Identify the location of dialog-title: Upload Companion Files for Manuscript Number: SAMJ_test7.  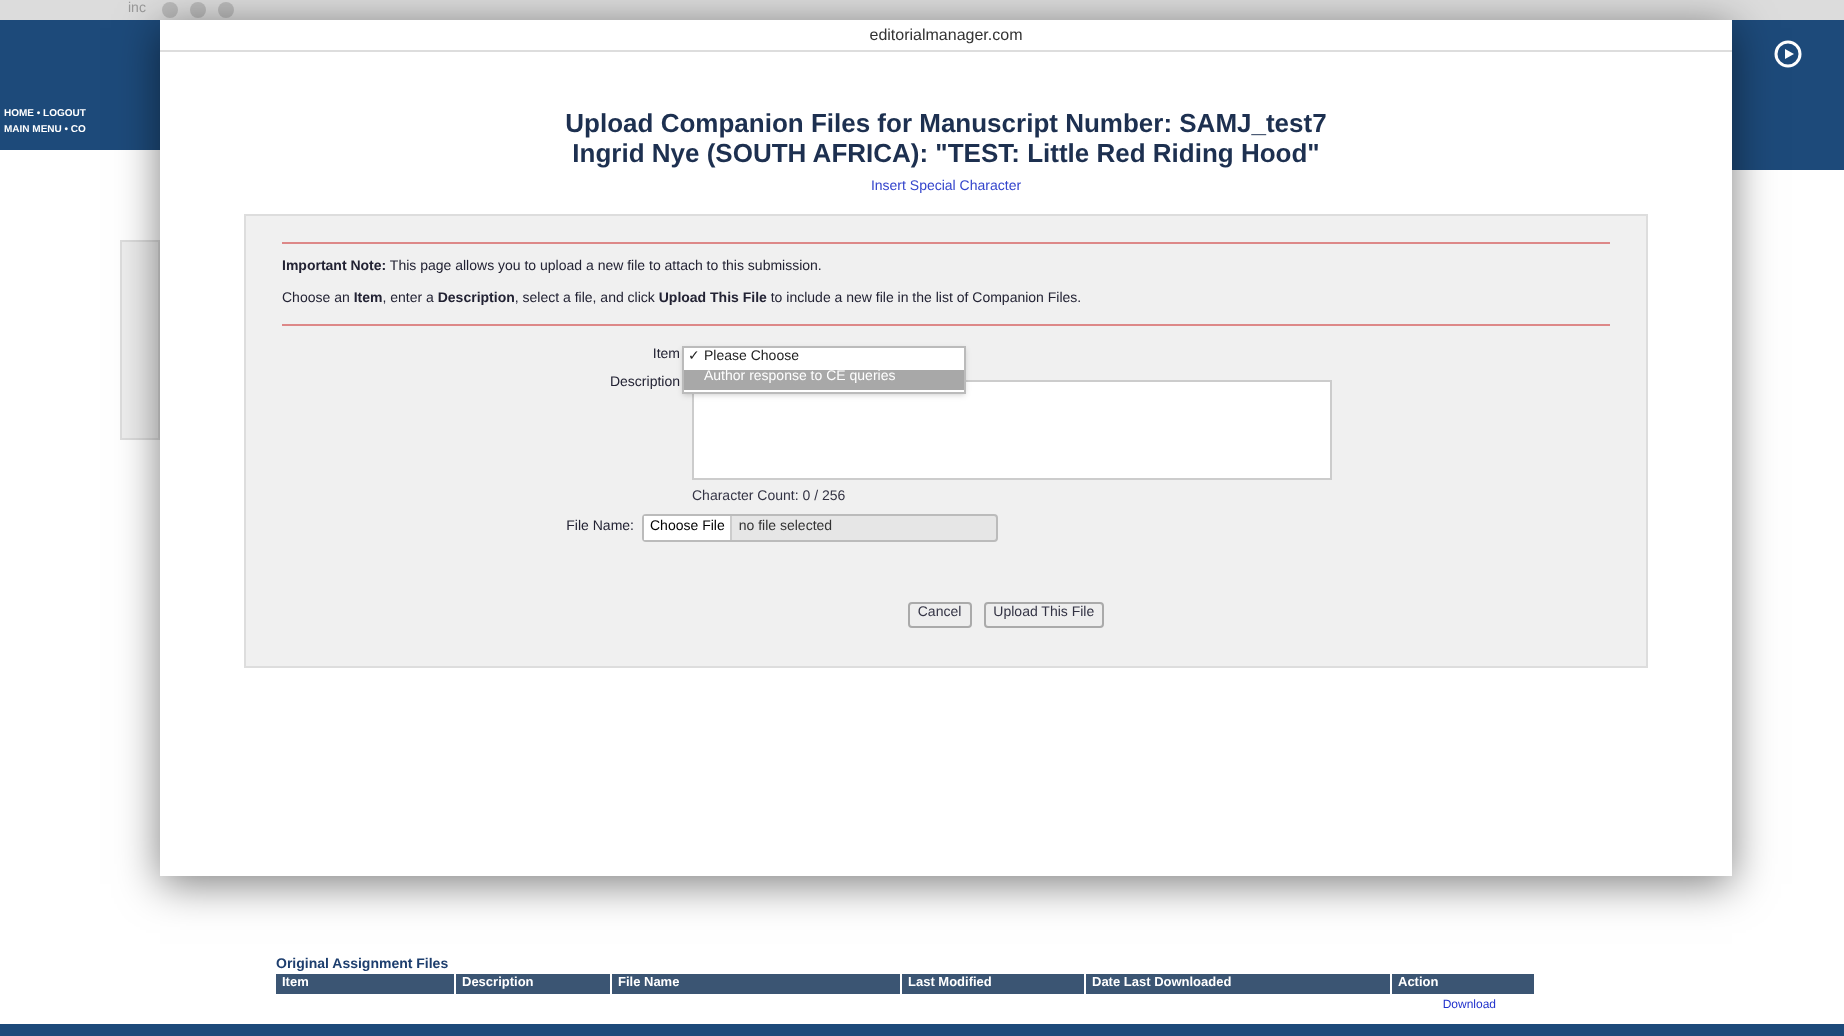
(946, 123).